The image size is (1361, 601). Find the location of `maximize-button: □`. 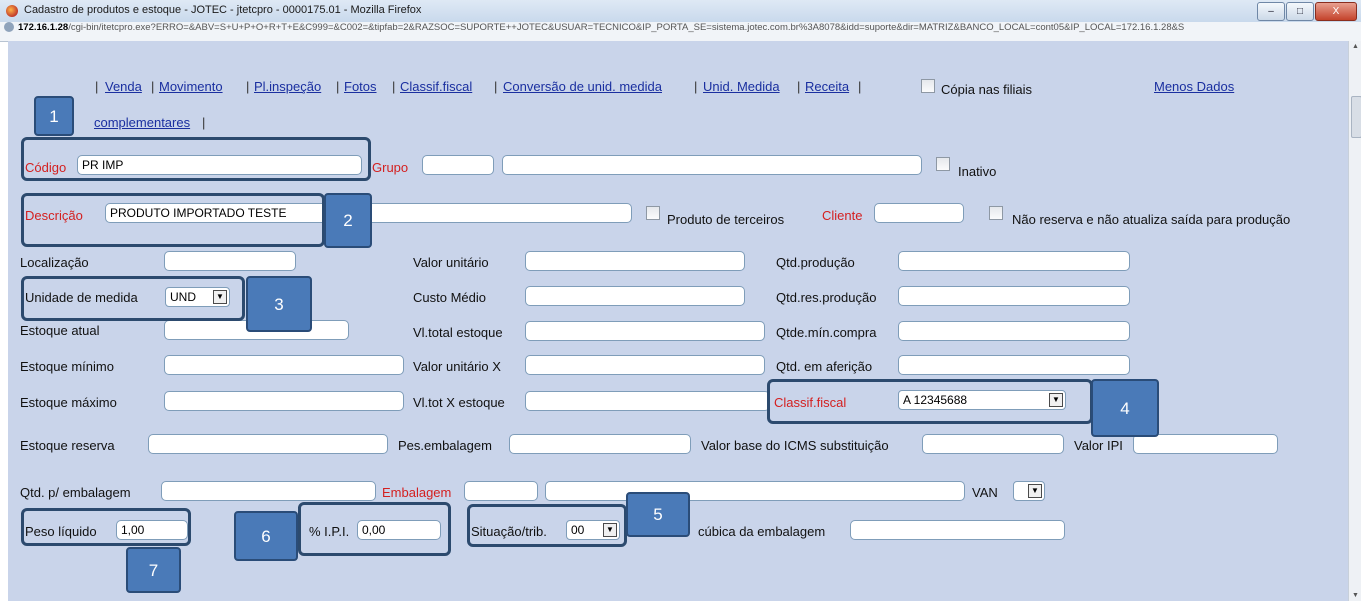

maximize-button: □ is located at coordinates (1300, 11).